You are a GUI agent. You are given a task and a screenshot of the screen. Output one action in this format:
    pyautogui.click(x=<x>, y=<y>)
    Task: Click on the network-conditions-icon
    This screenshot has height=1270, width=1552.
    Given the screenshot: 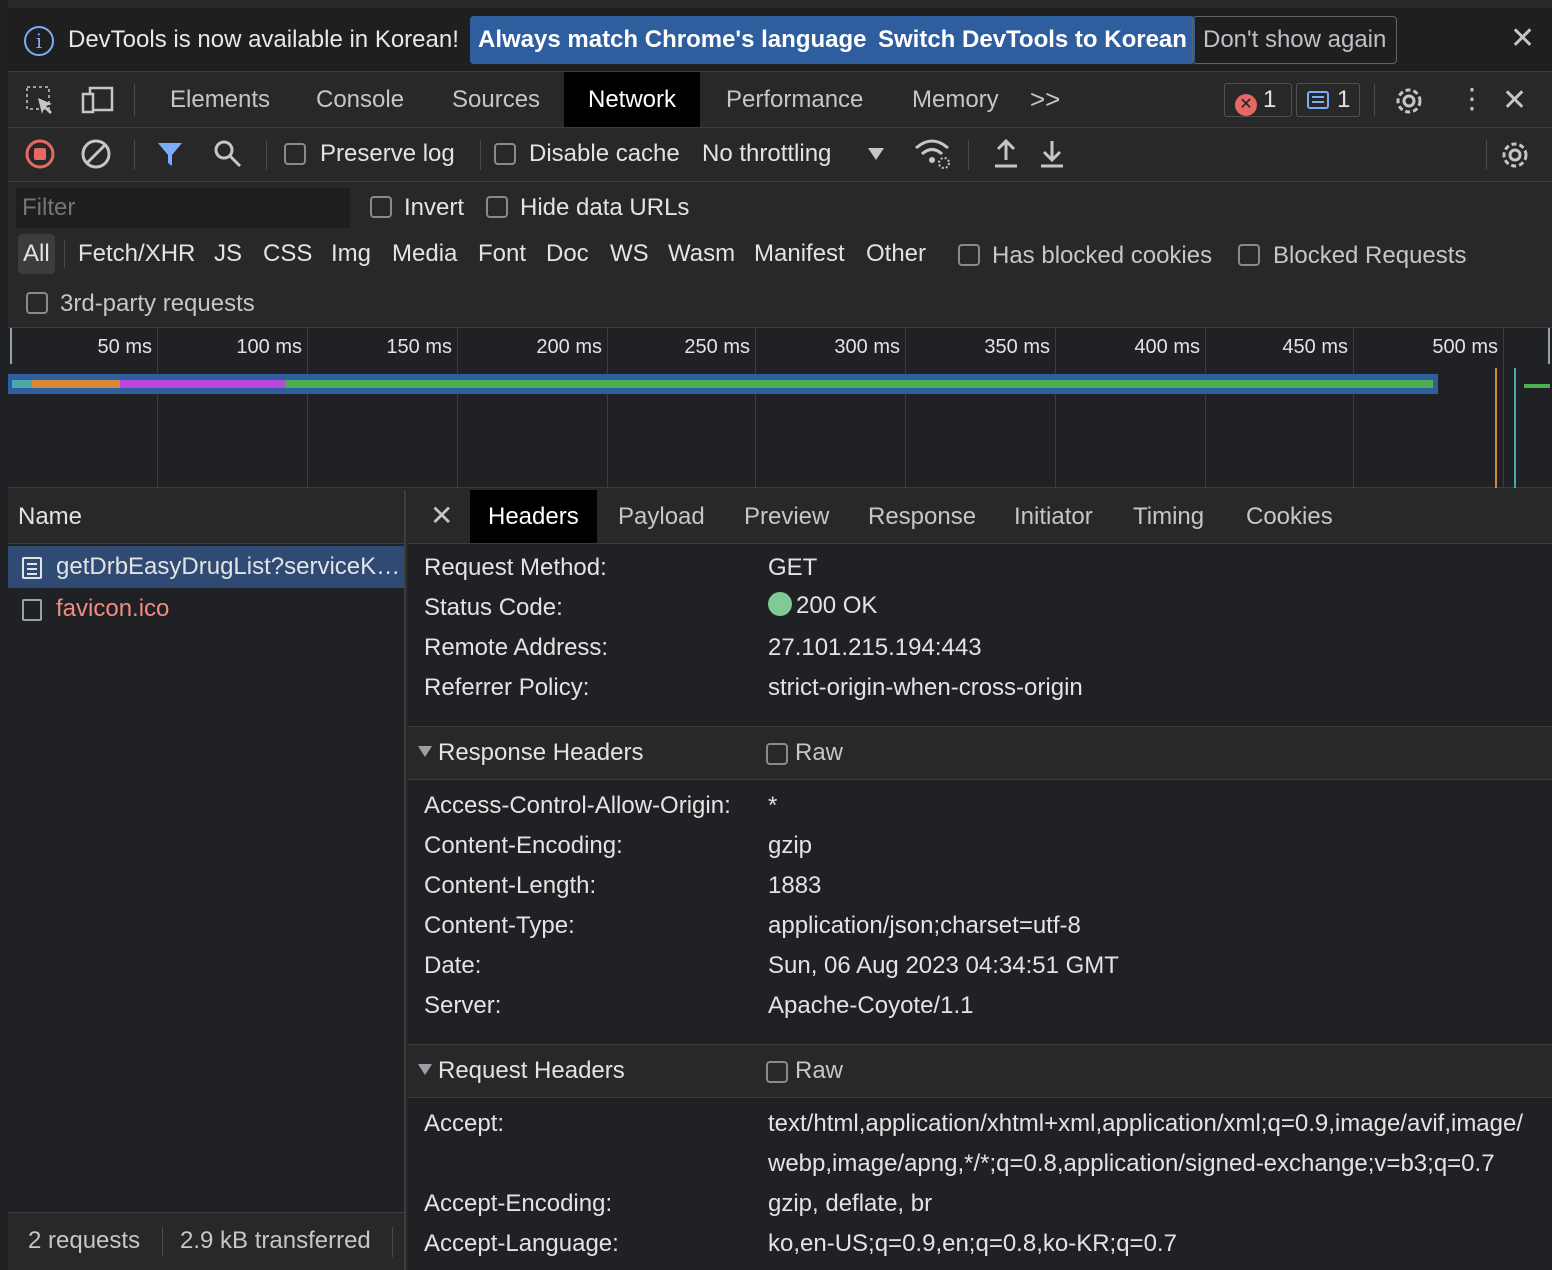 What is the action you would take?
    pyautogui.click(x=932, y=154)
    